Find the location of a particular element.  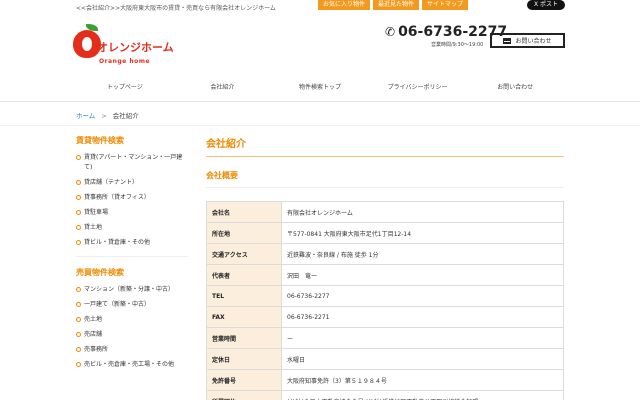

favorites-link: お気に入り物件 is located at coordinates (344, 5).